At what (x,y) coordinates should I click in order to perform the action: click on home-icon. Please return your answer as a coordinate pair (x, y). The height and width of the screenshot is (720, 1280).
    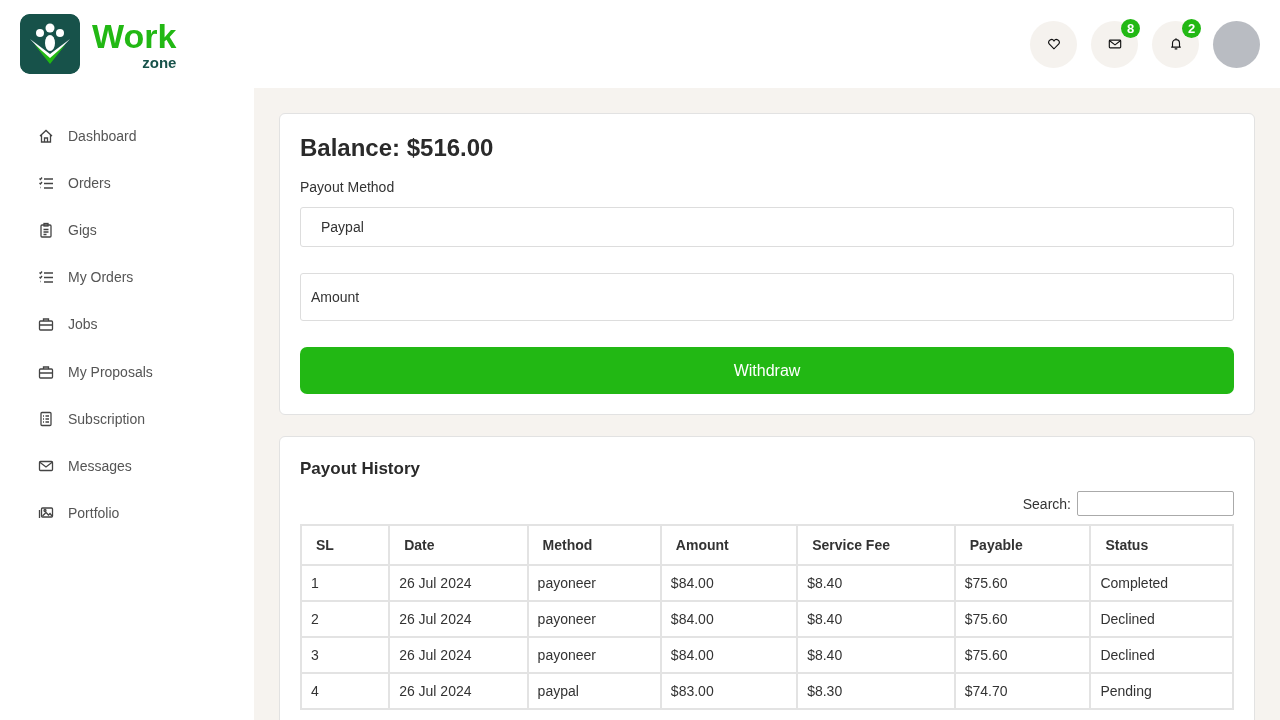
    Looking at the image, I should click on (46, 135).